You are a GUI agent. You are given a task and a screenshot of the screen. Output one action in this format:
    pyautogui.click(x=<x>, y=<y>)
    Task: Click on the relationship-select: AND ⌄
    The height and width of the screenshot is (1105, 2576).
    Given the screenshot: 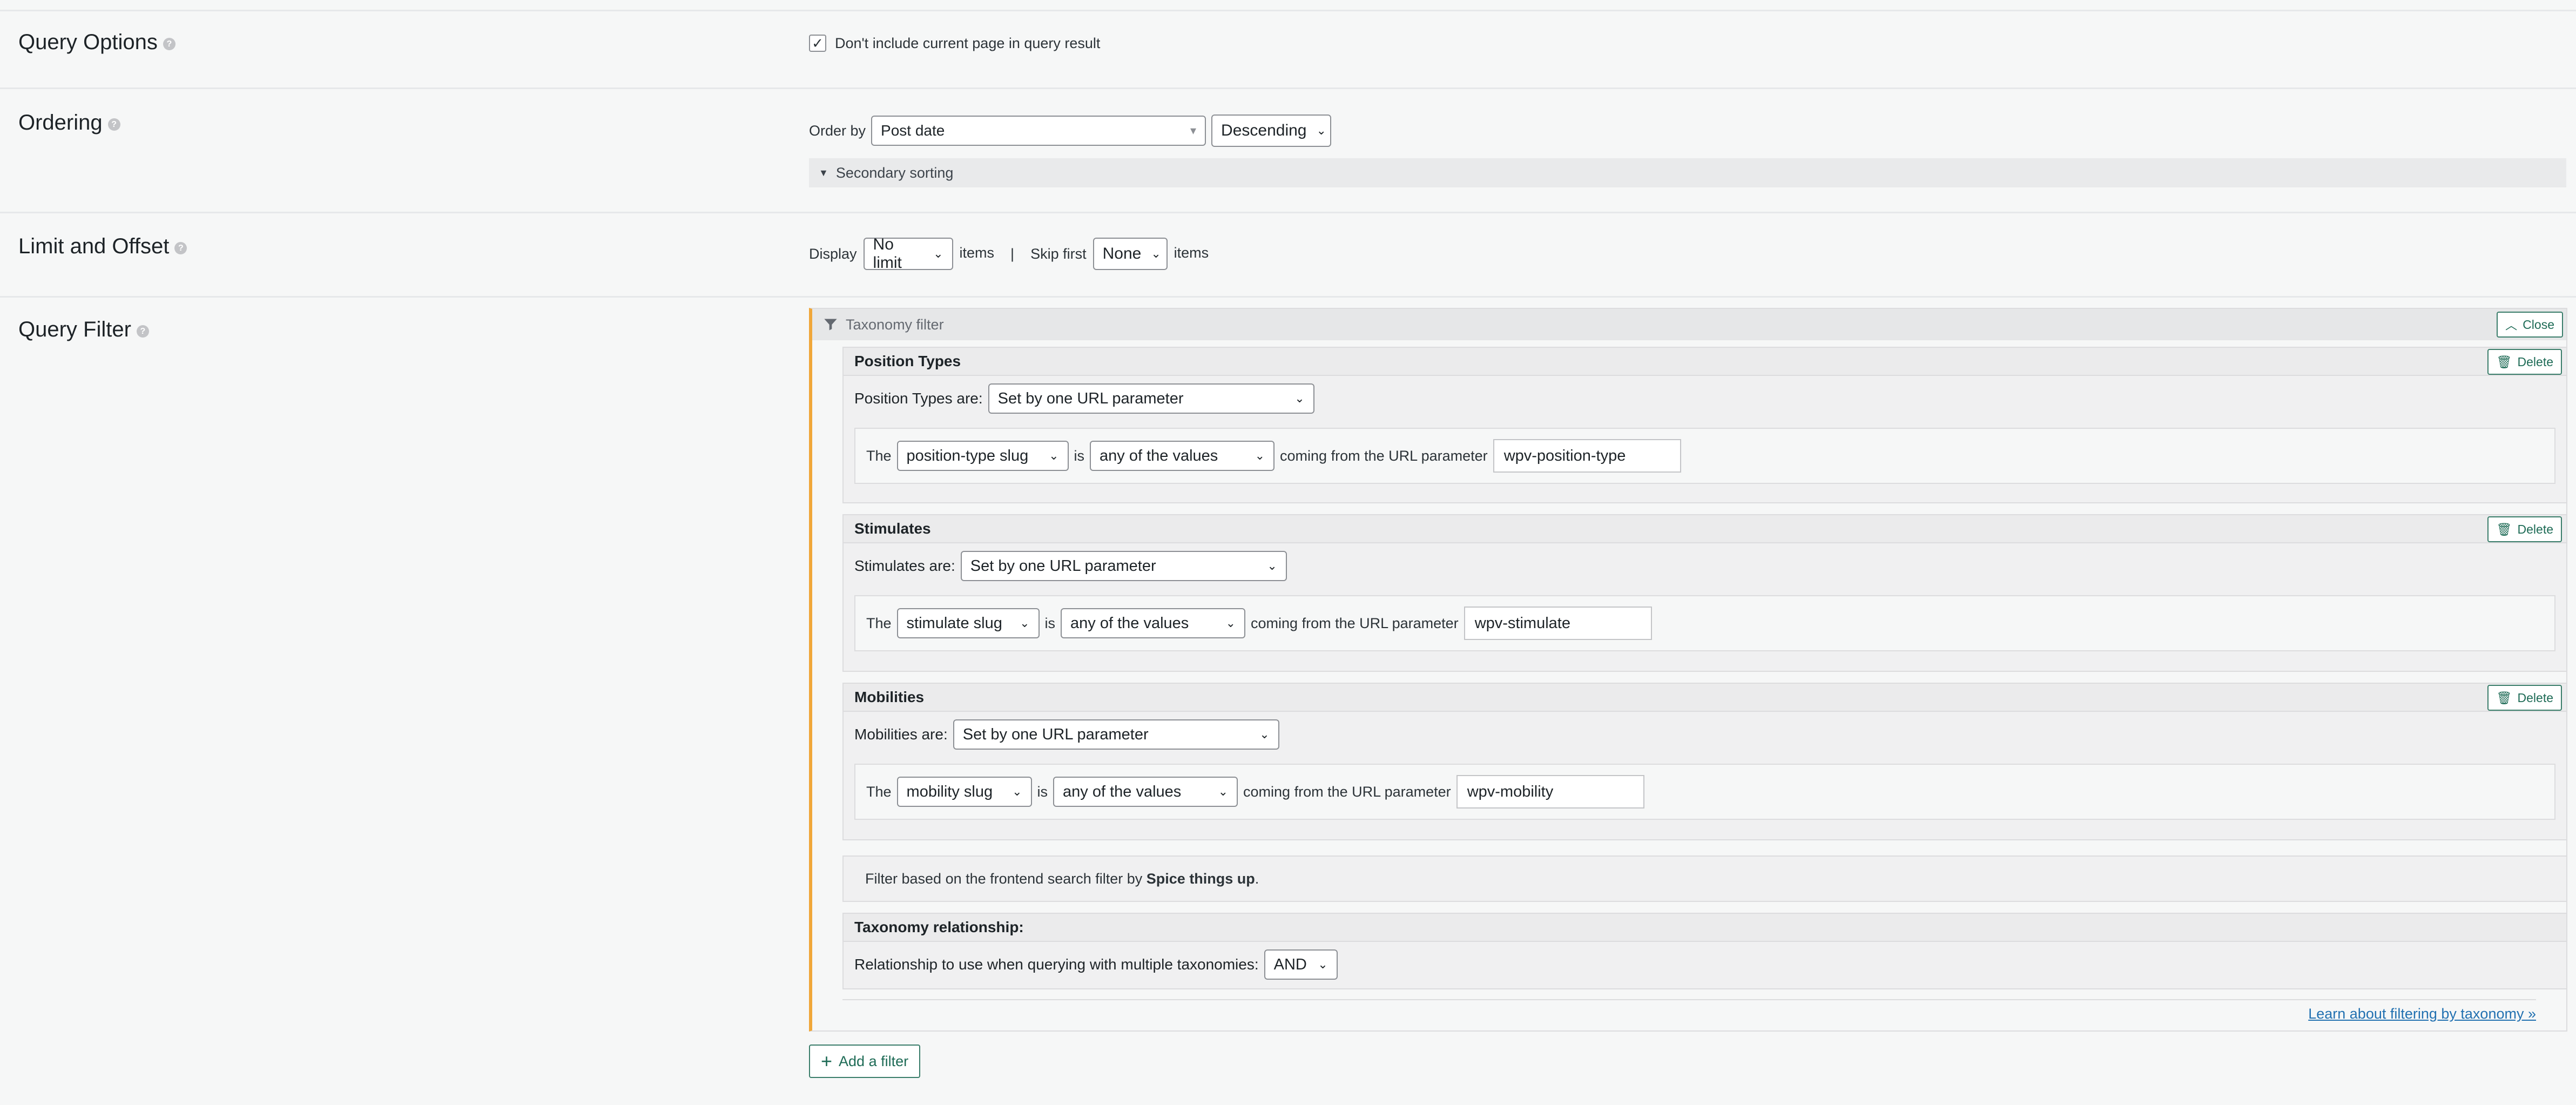 What is the action you would take?
    pyautogui.click(x=1301, y=964)
    